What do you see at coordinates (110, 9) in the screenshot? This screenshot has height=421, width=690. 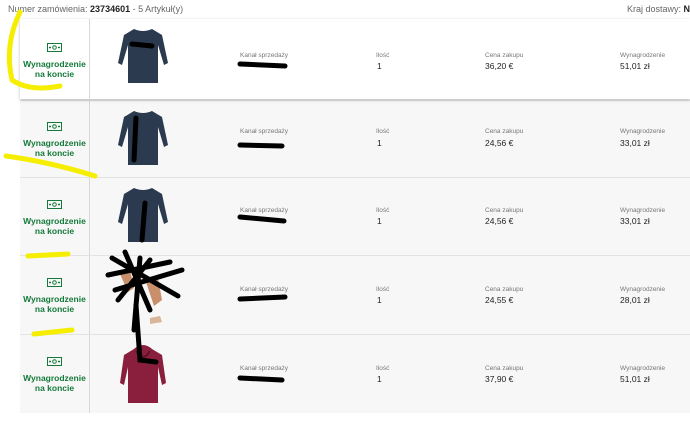 I see `order-number: 23734601` at bounding box center [110, 9].